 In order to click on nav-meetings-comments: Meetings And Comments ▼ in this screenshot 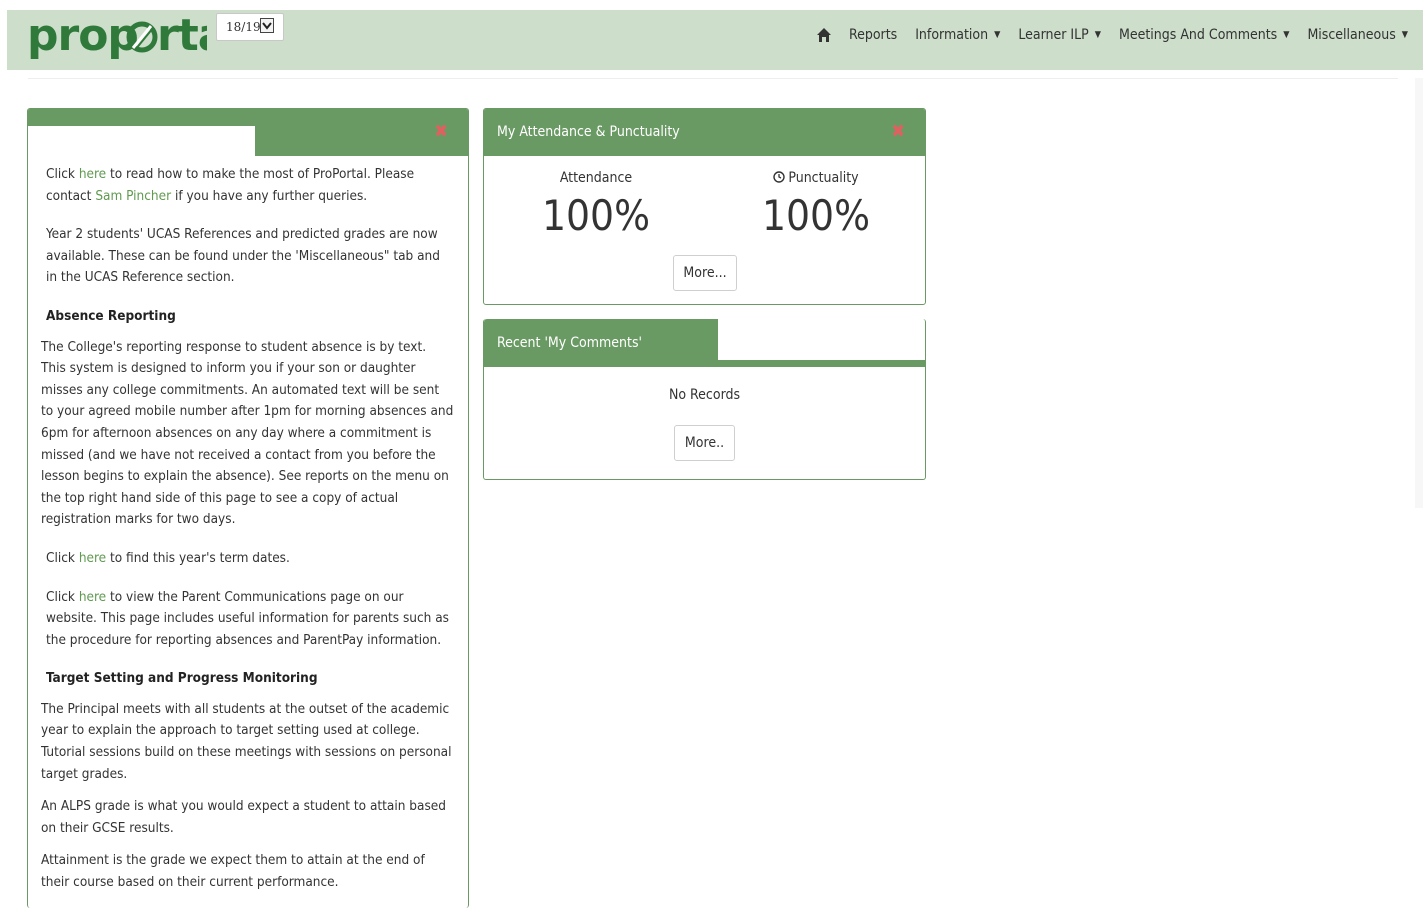, I will do `click(1204, 35)`.